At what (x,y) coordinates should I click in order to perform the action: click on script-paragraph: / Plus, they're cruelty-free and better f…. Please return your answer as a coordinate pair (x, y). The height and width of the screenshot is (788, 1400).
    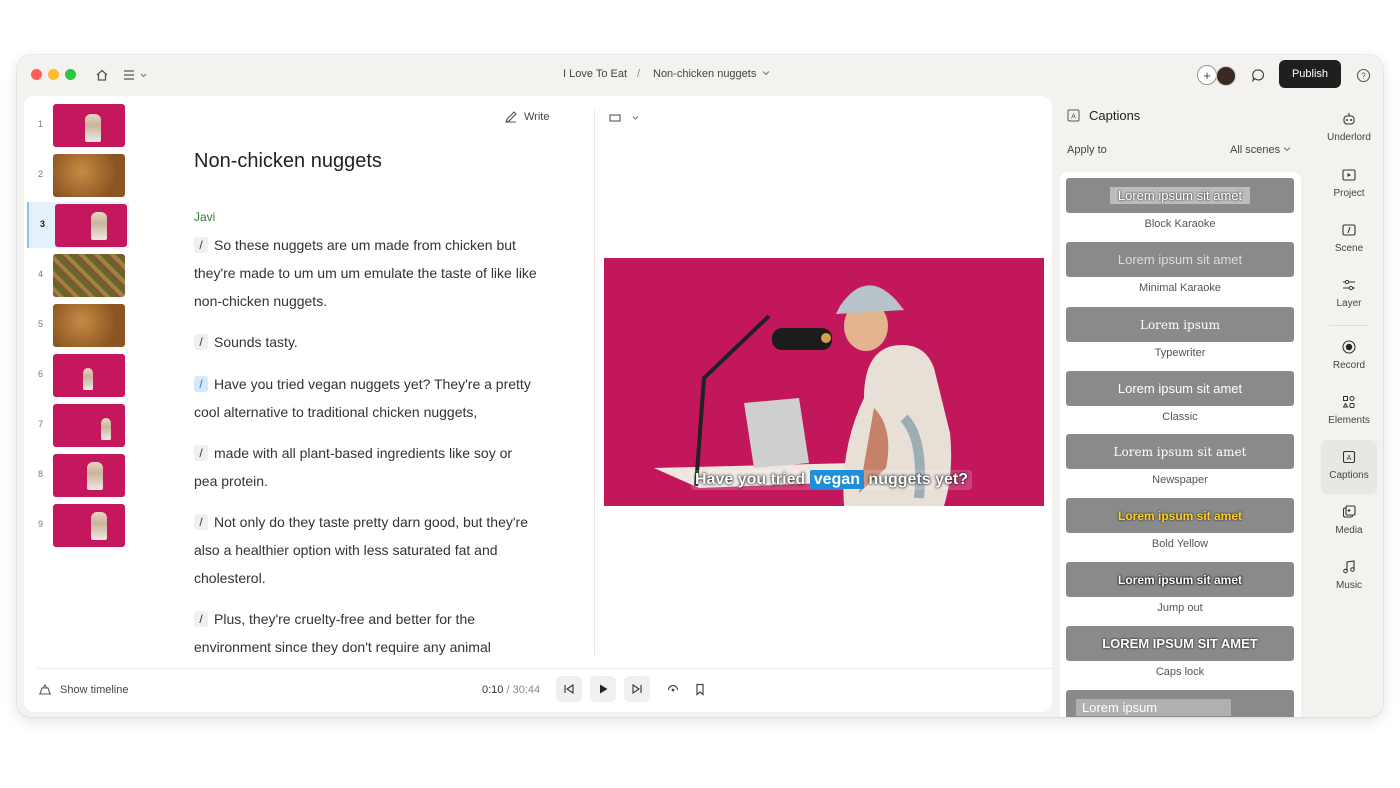
    Looking at the image, I should click on (366, 633).